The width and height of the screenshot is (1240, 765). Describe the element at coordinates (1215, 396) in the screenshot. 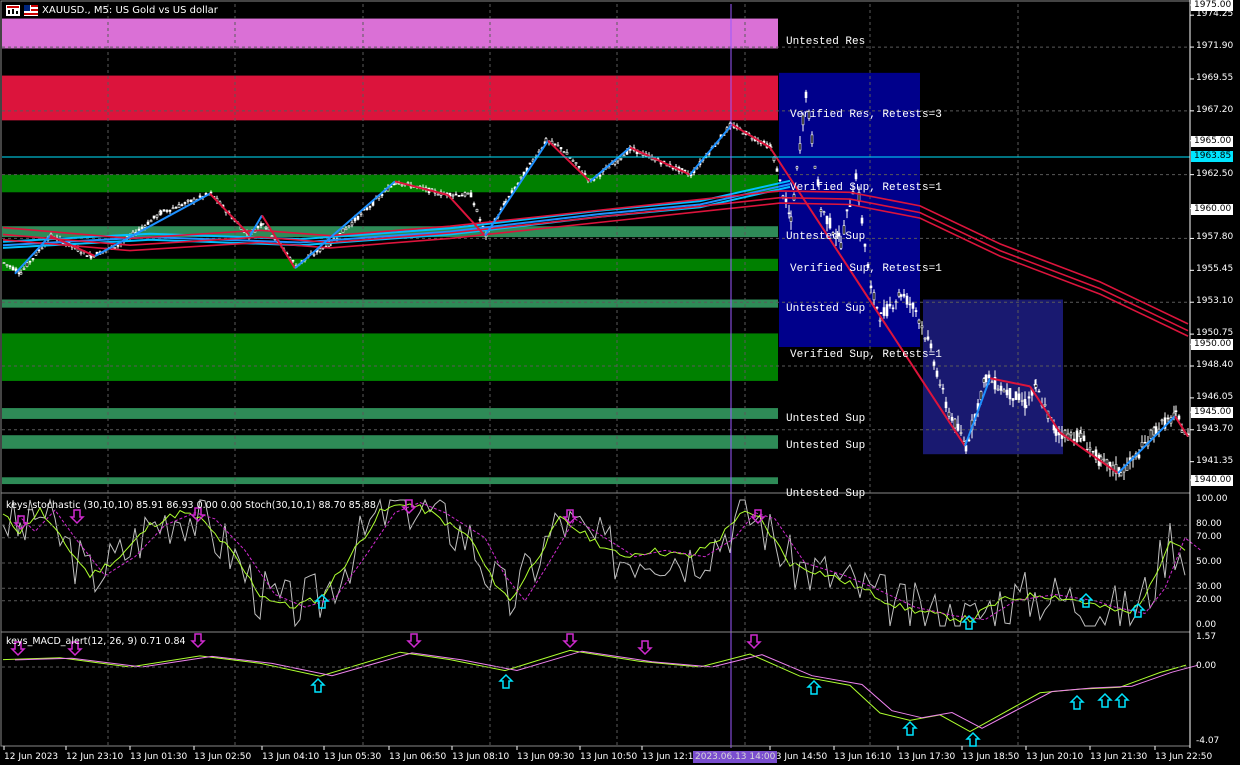

I see `price-axis-label: 1946.05` at that location.